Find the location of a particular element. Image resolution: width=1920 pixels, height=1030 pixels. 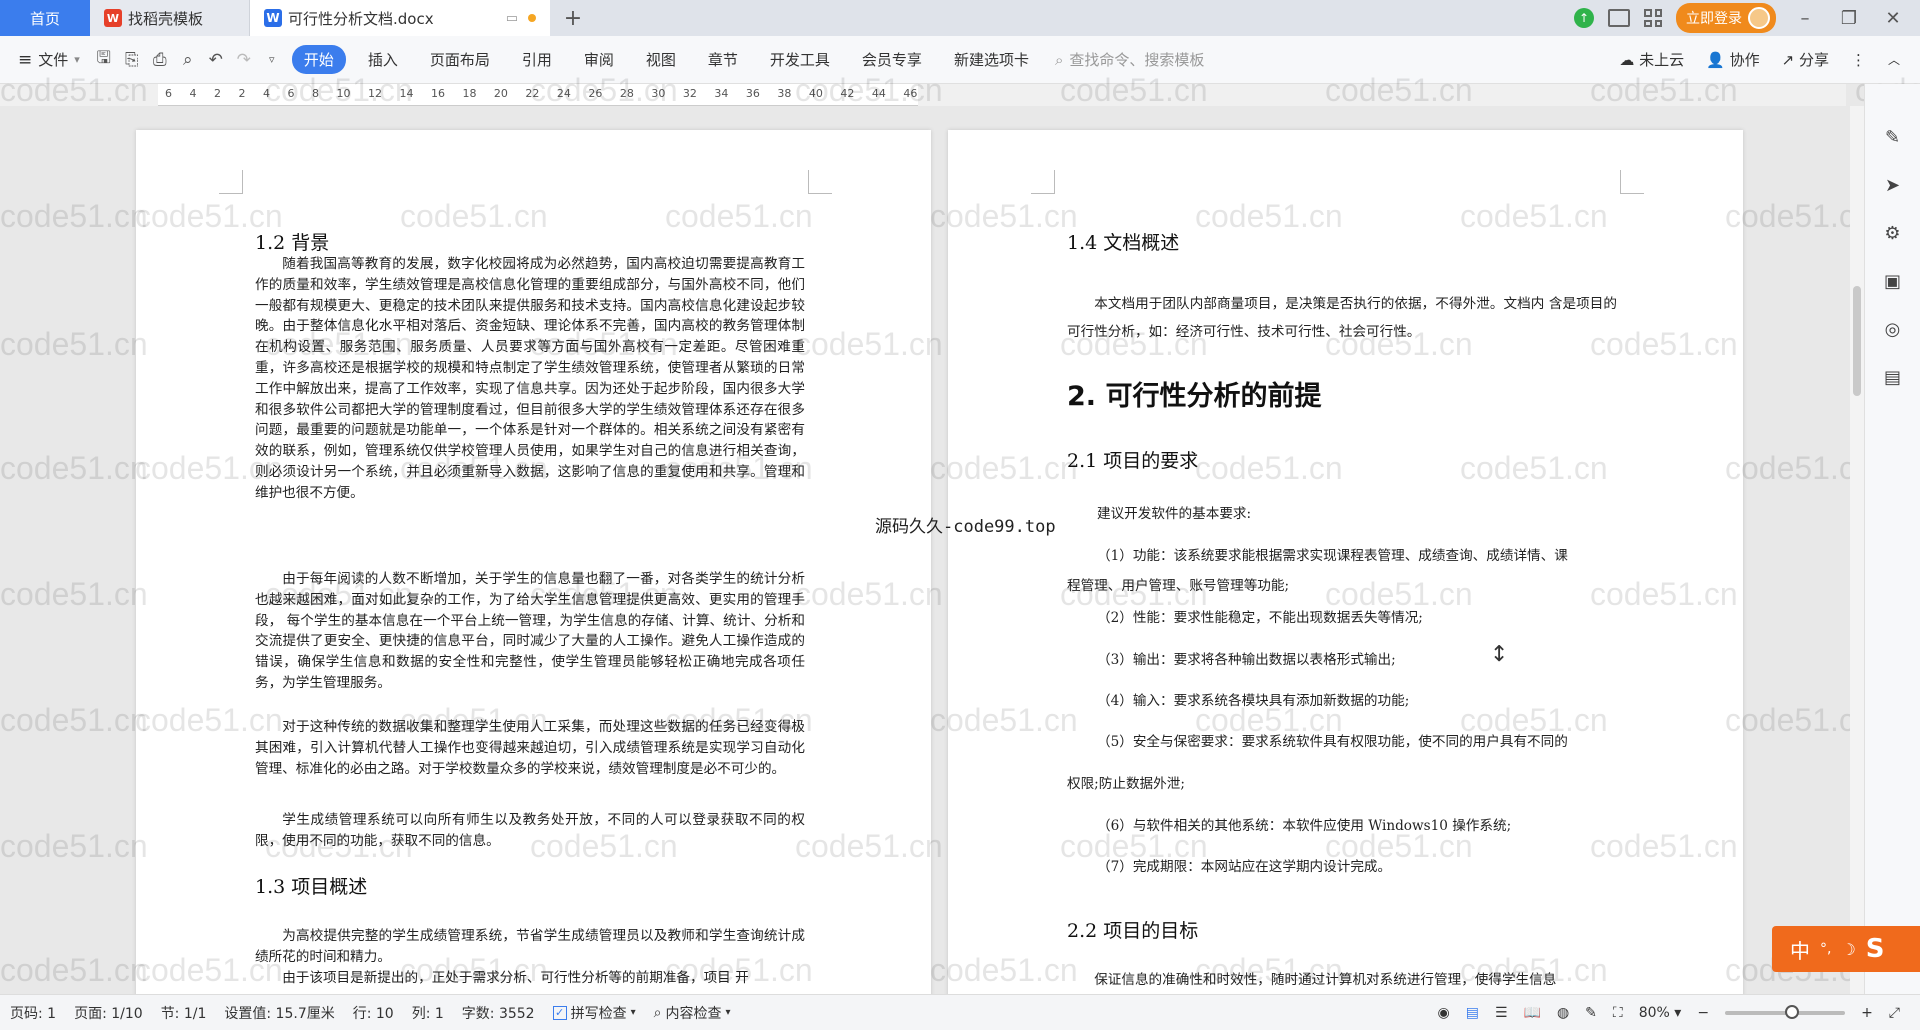

heading-feasibility-premise: 2. 可行性分析的前提 is located at coordinates (1194, 396).